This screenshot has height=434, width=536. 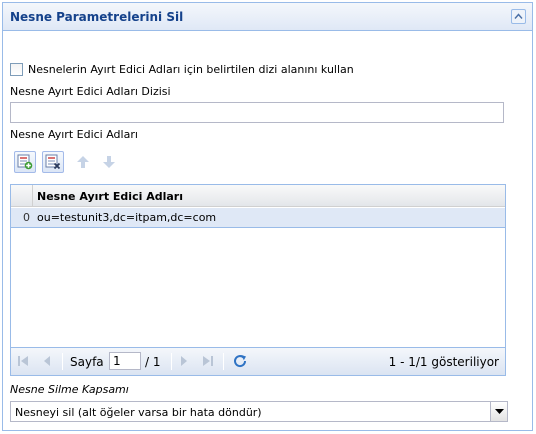 I want to click on add-row-button, so click(x=25, y=162).